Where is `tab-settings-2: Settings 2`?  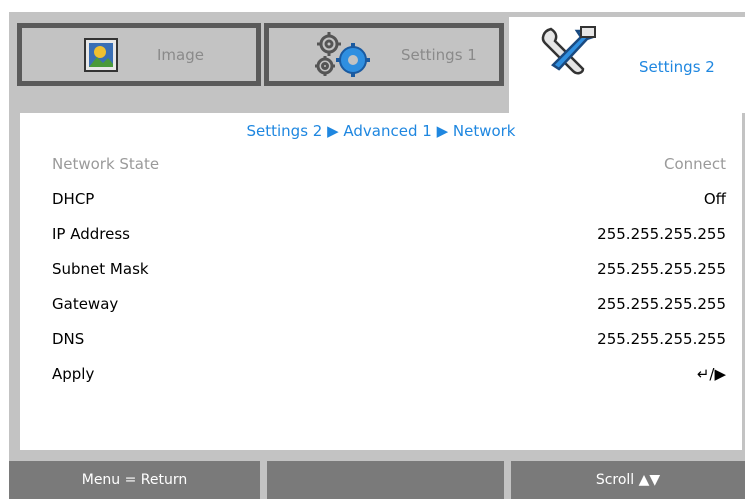
tab-settings-2: Settings 2 is located at coordinates (627, 65).